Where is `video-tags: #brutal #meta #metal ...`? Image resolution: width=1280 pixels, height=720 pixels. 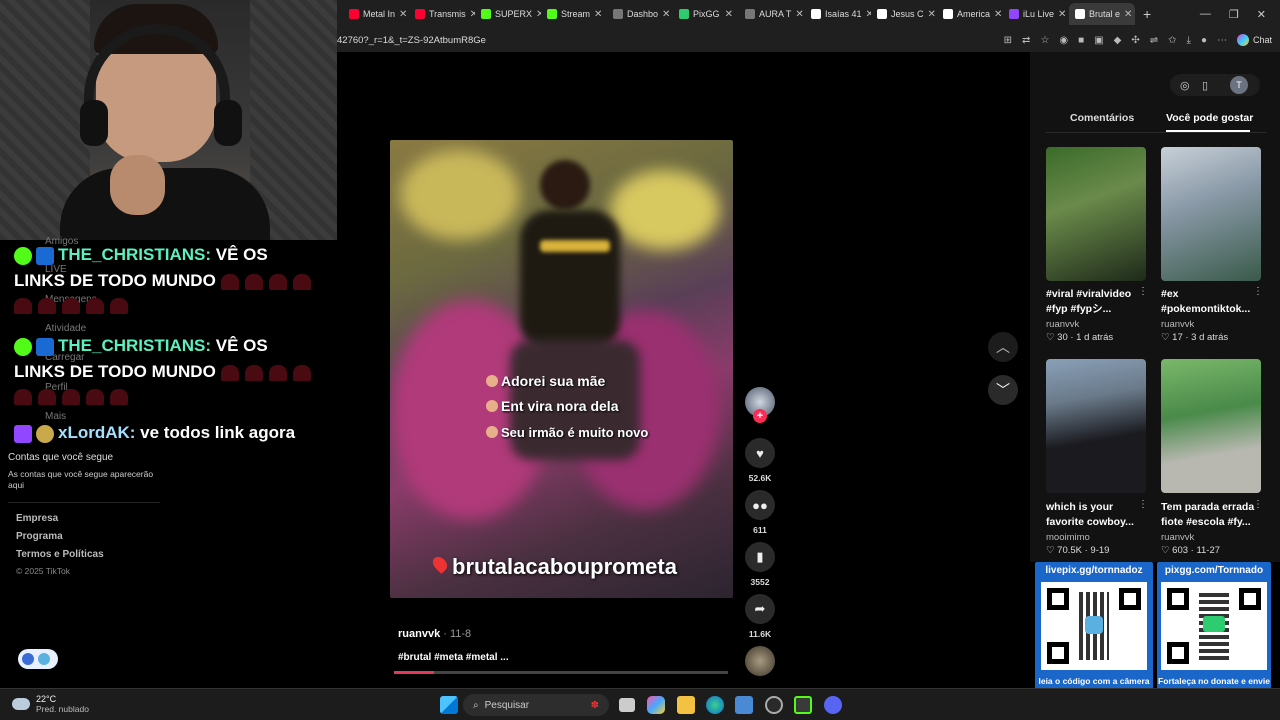
video-tags: #brutal #meta #metal ... is located at coordinates (453, 657).